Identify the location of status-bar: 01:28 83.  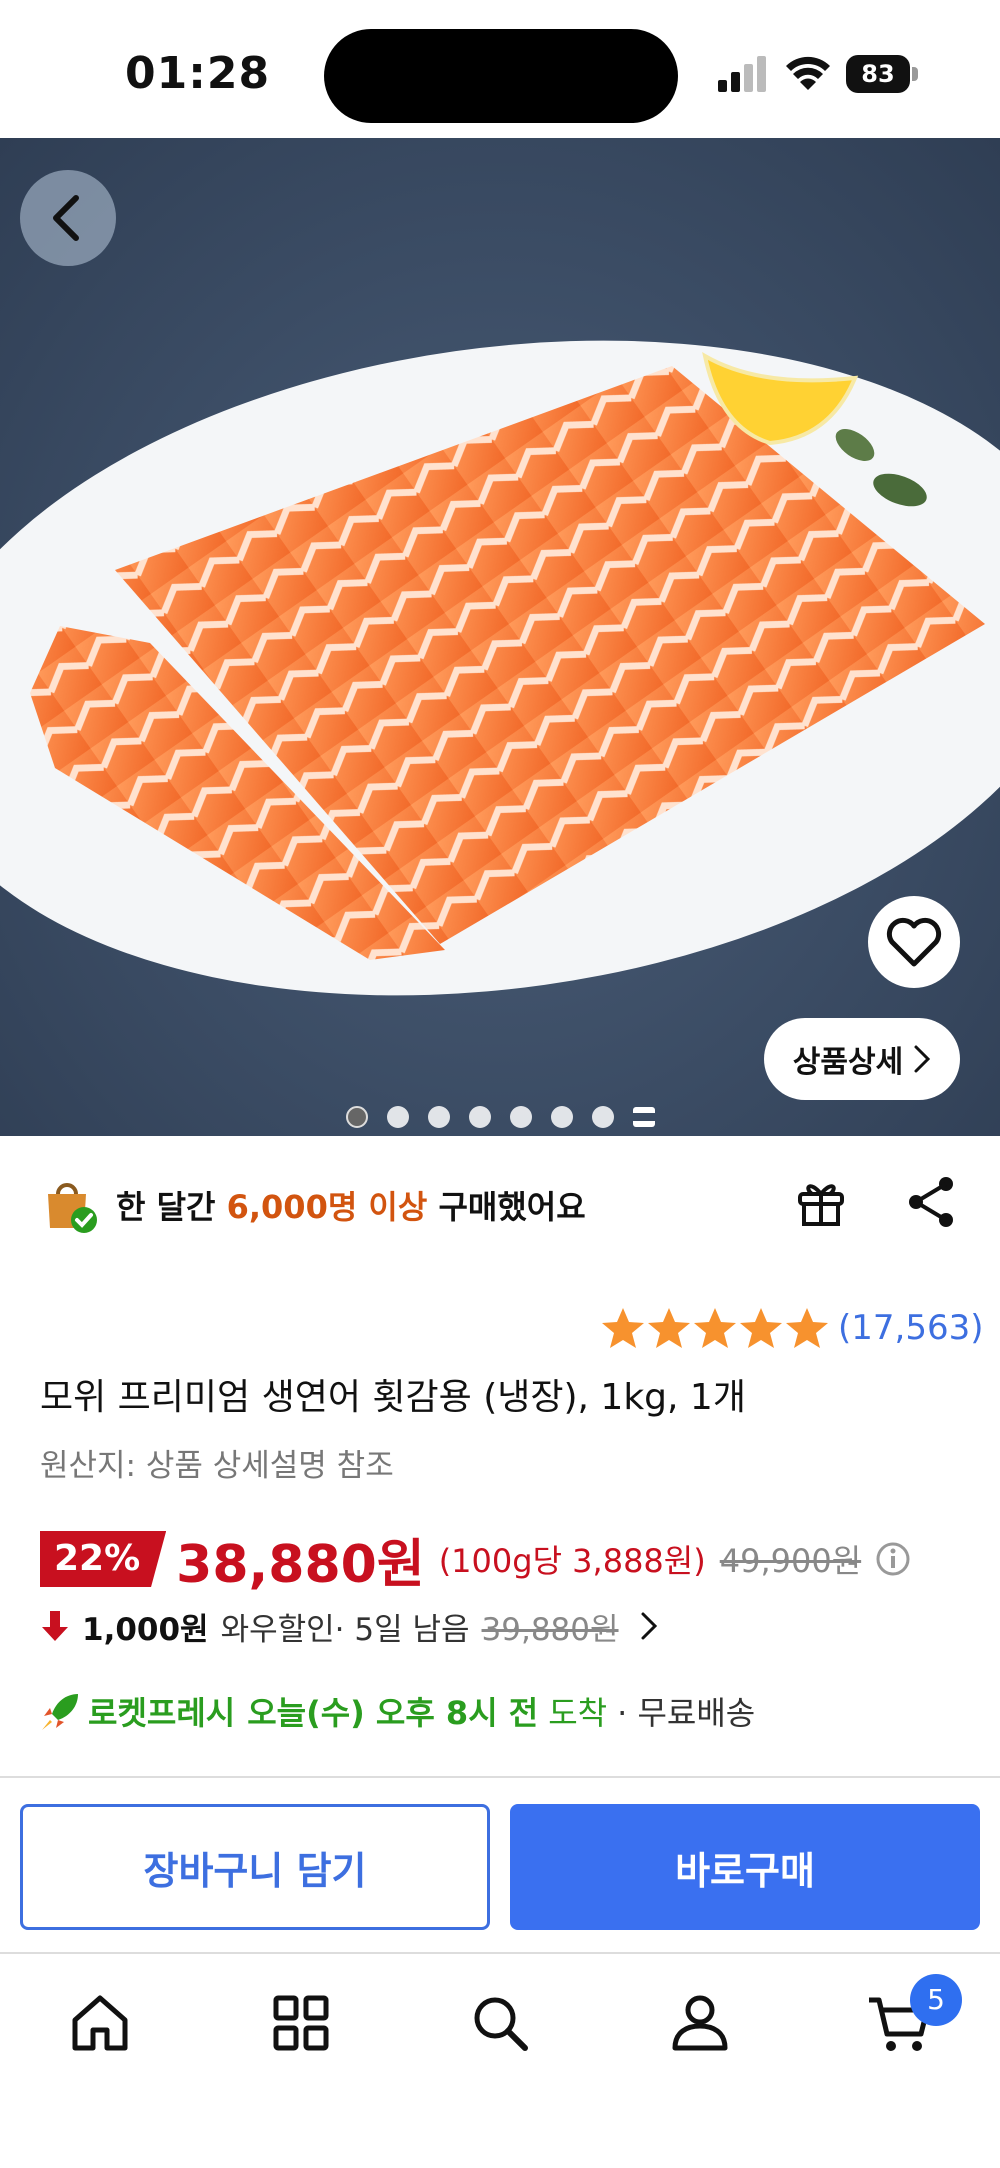
(500, 69).